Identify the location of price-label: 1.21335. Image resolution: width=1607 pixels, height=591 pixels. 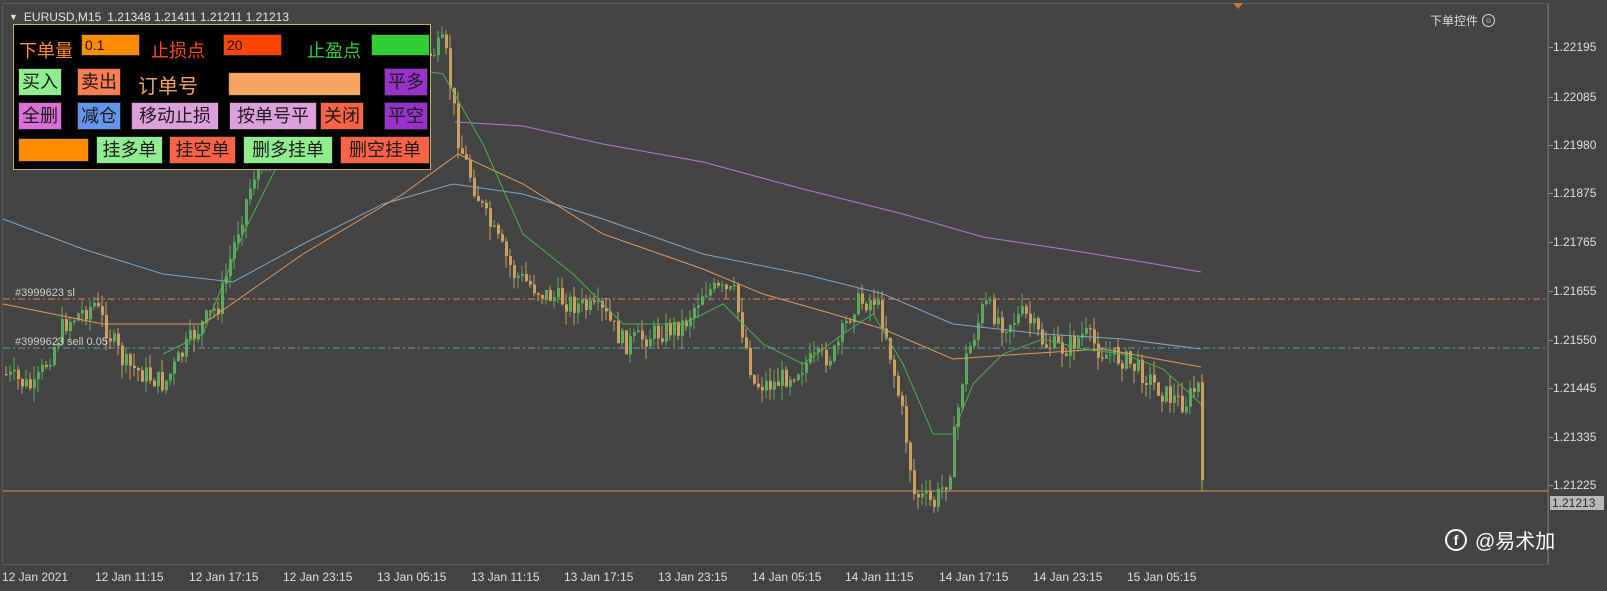
(1575, 437).